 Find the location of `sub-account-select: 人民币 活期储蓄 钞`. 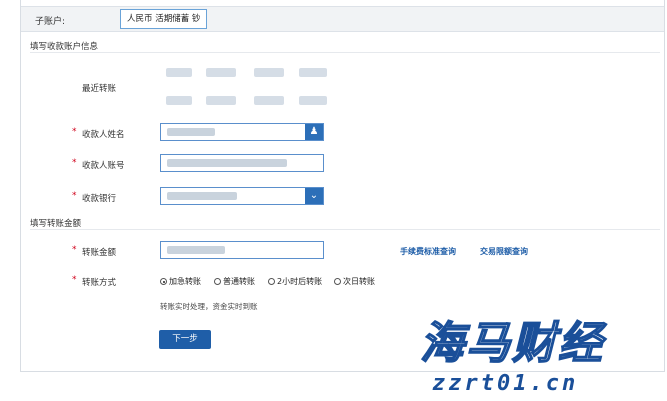

sub-account-select: 人民币 活期储蓄 钞 is located at coordinates (164, 19).